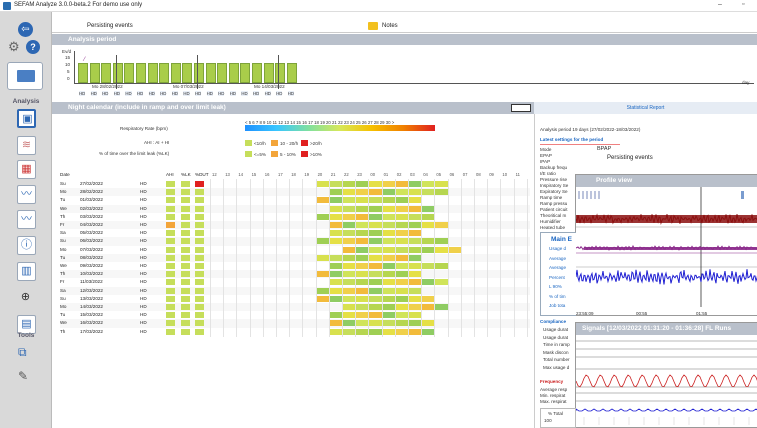 The image size is (757, 428). What do you see at coordinates (557, 267) in the screenshot?
I see `main-event-row: Average` at bounding box center [557, 267].